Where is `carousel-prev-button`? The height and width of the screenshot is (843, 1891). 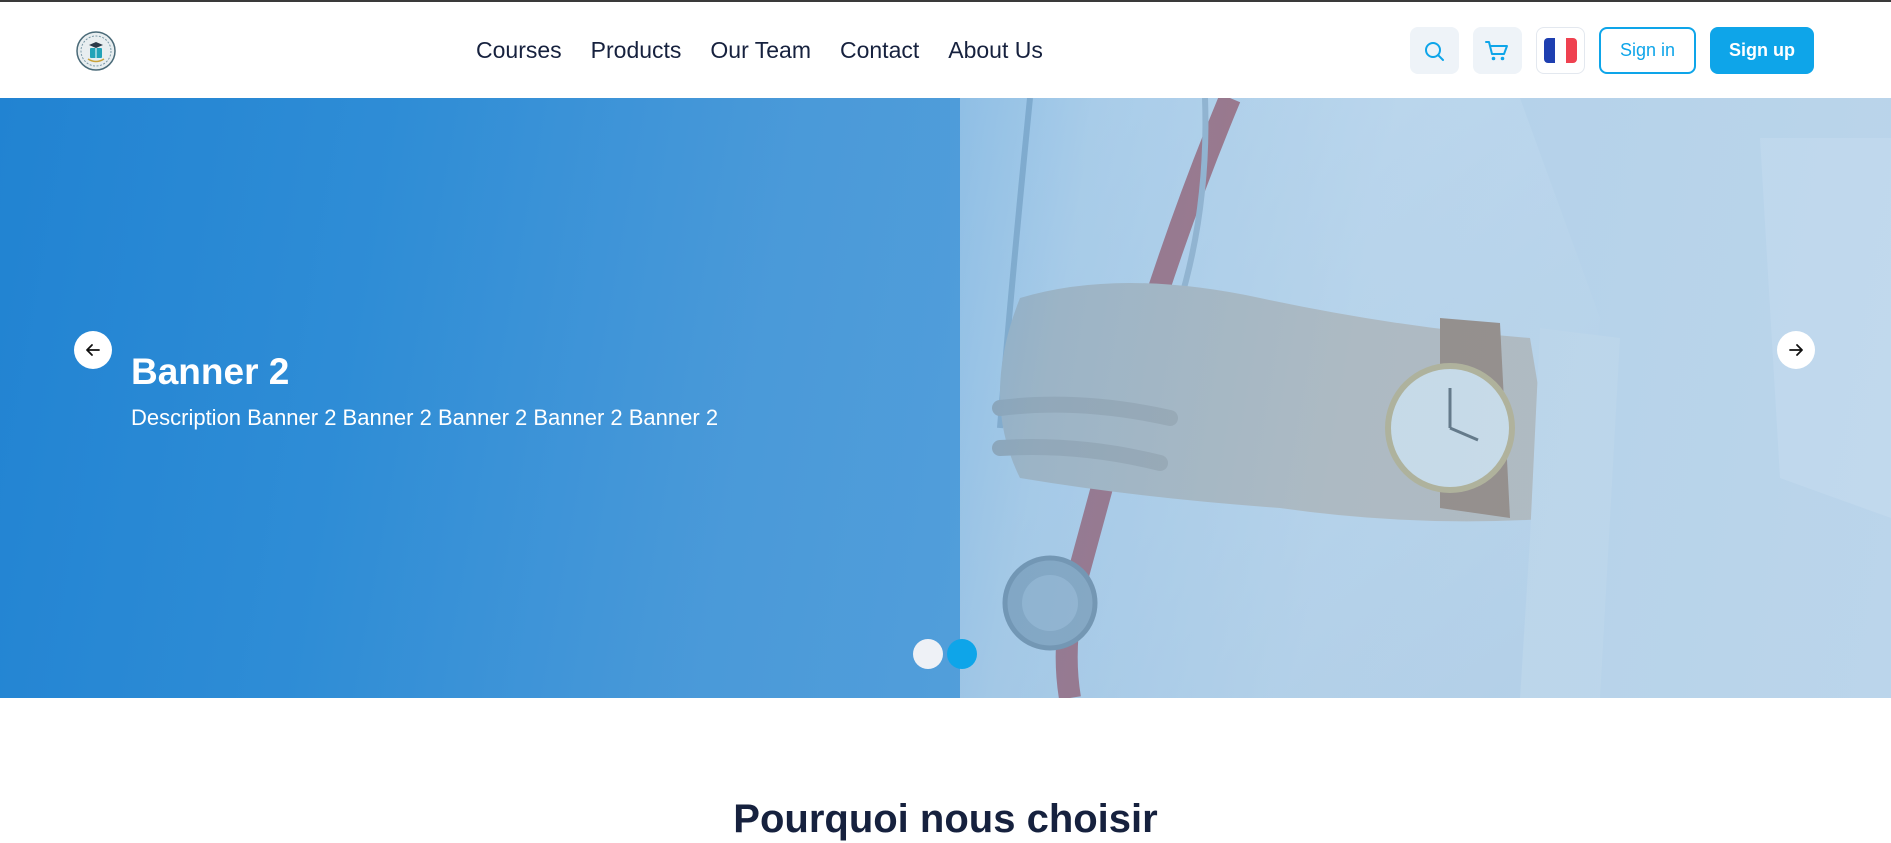 carousel-prev-button is located at coordinates (93, 350).